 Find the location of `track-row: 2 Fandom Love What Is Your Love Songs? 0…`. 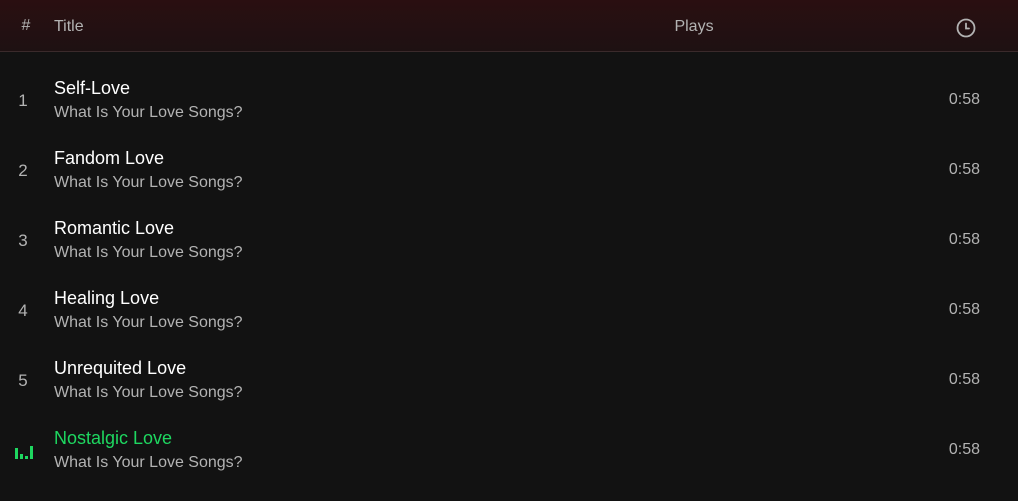

track-row: 2 Fandom Love What Is Your Love Songs? 0… is located at coordinates (509, 172).